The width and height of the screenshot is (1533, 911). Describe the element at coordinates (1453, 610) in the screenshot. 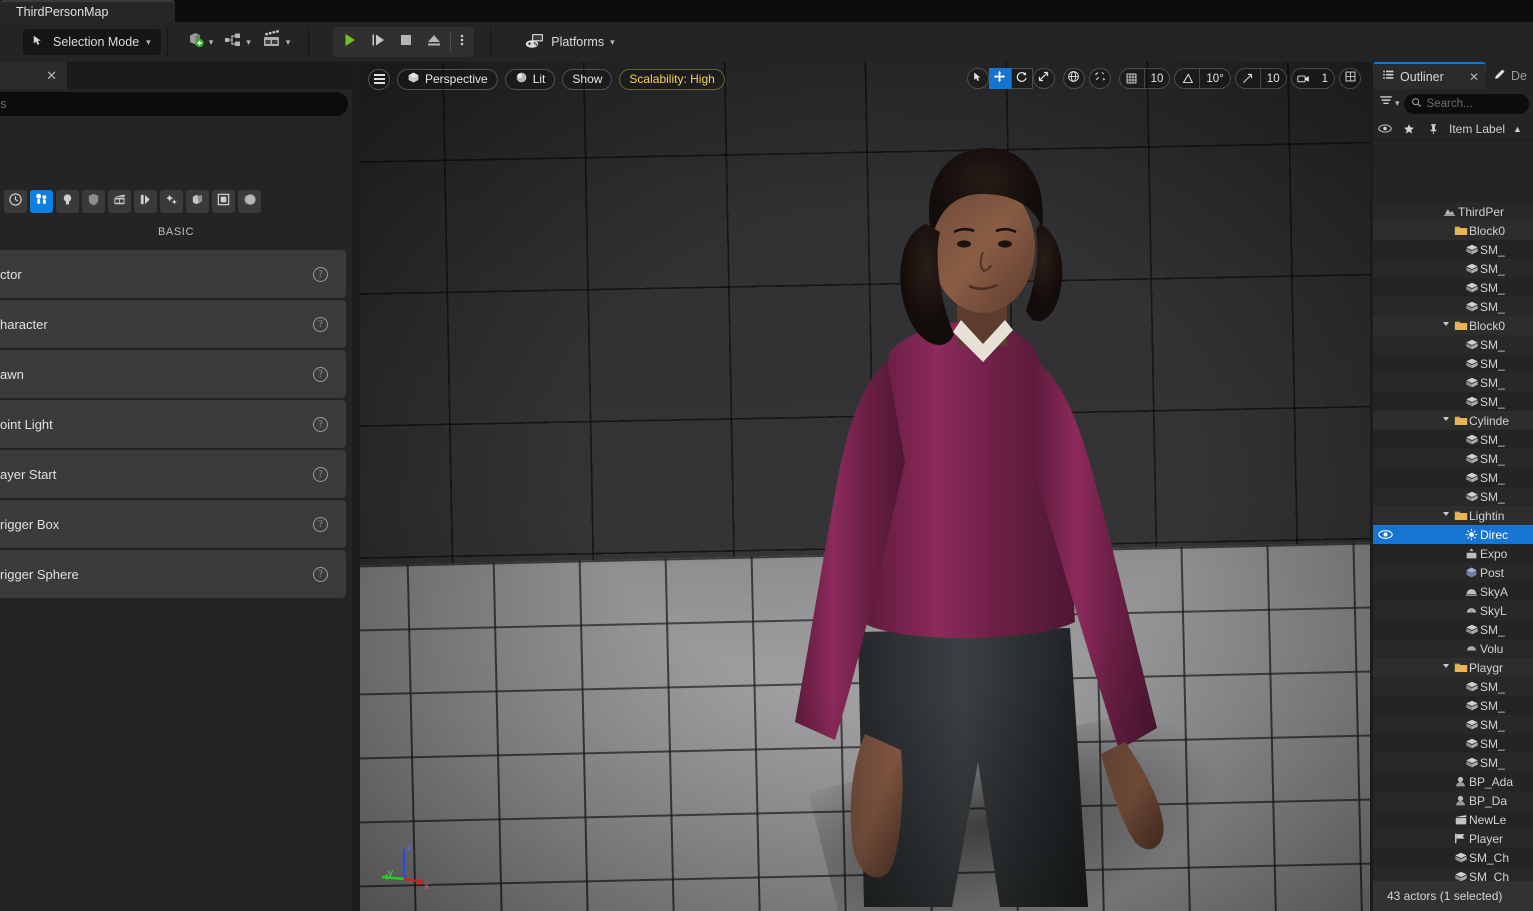

I see `outliner-row: SkyL` at that location.